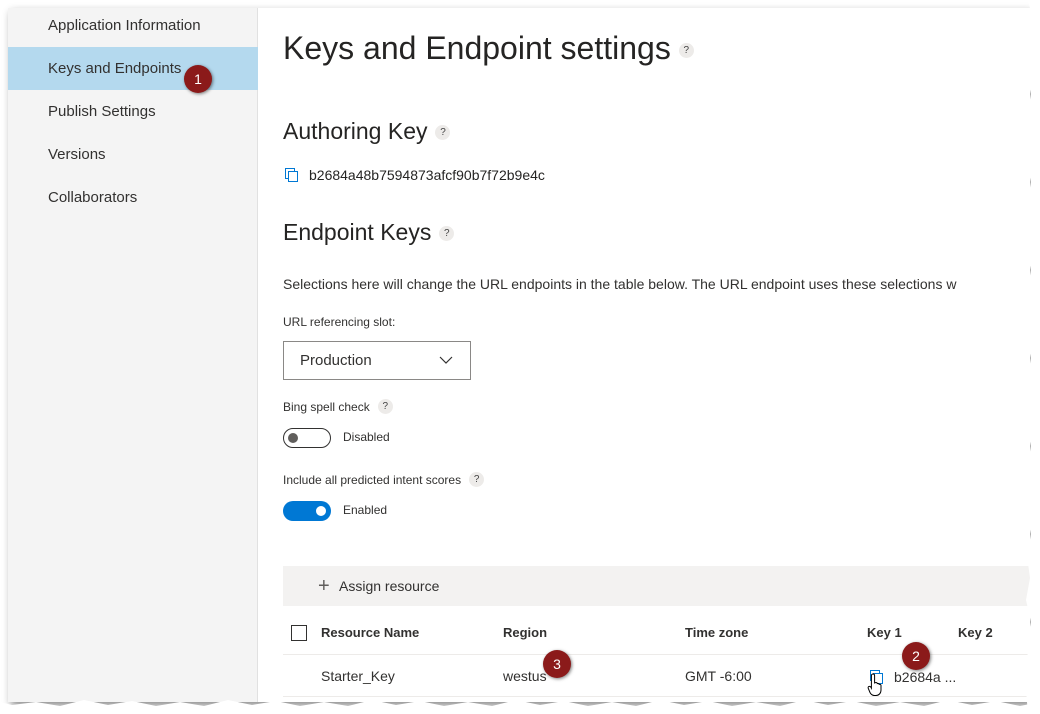 This screenshot has width=1040, height=714. Describe the element at coordinates (307, 438) in the screenshot. I see `spell-check-toggle` at that location.